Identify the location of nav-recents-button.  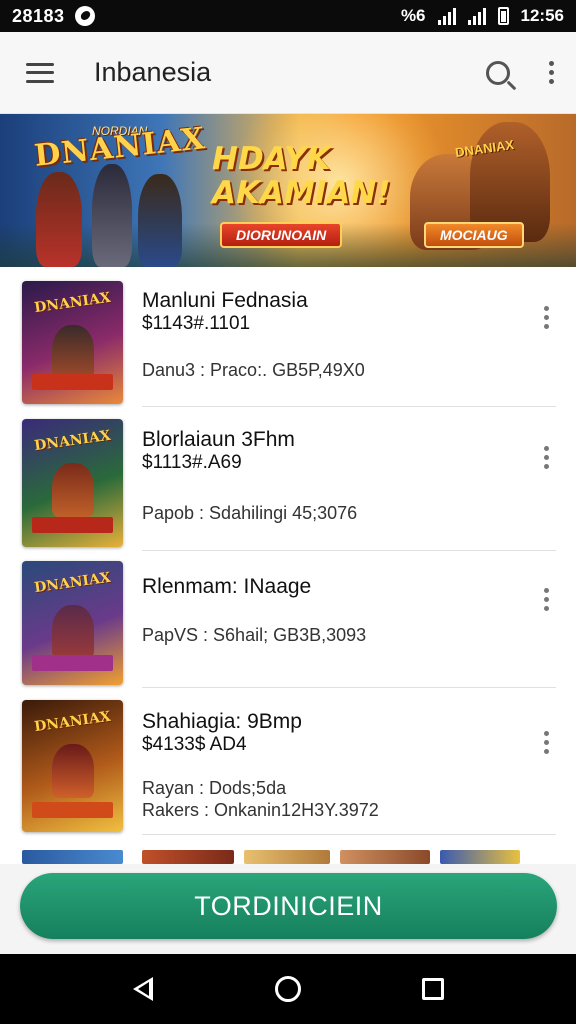
(433, 989).